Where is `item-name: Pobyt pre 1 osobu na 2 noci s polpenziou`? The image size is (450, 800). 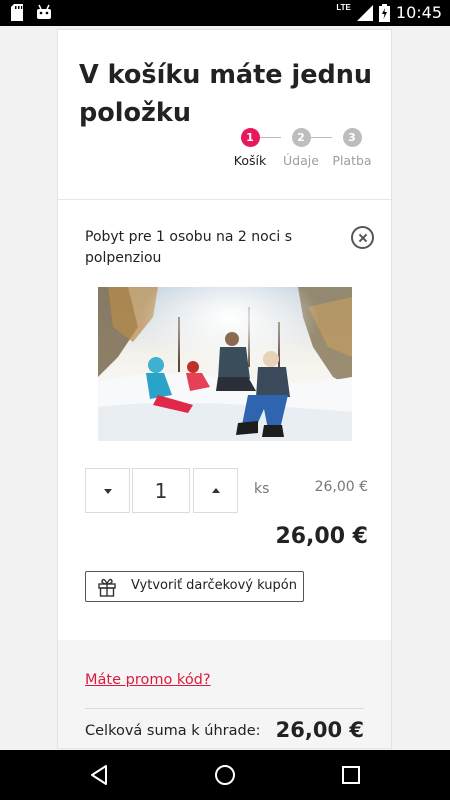 item-name: Pobyt pre 1 osobu na 2 noci s polpenziou is located at coordinates (189, 247).